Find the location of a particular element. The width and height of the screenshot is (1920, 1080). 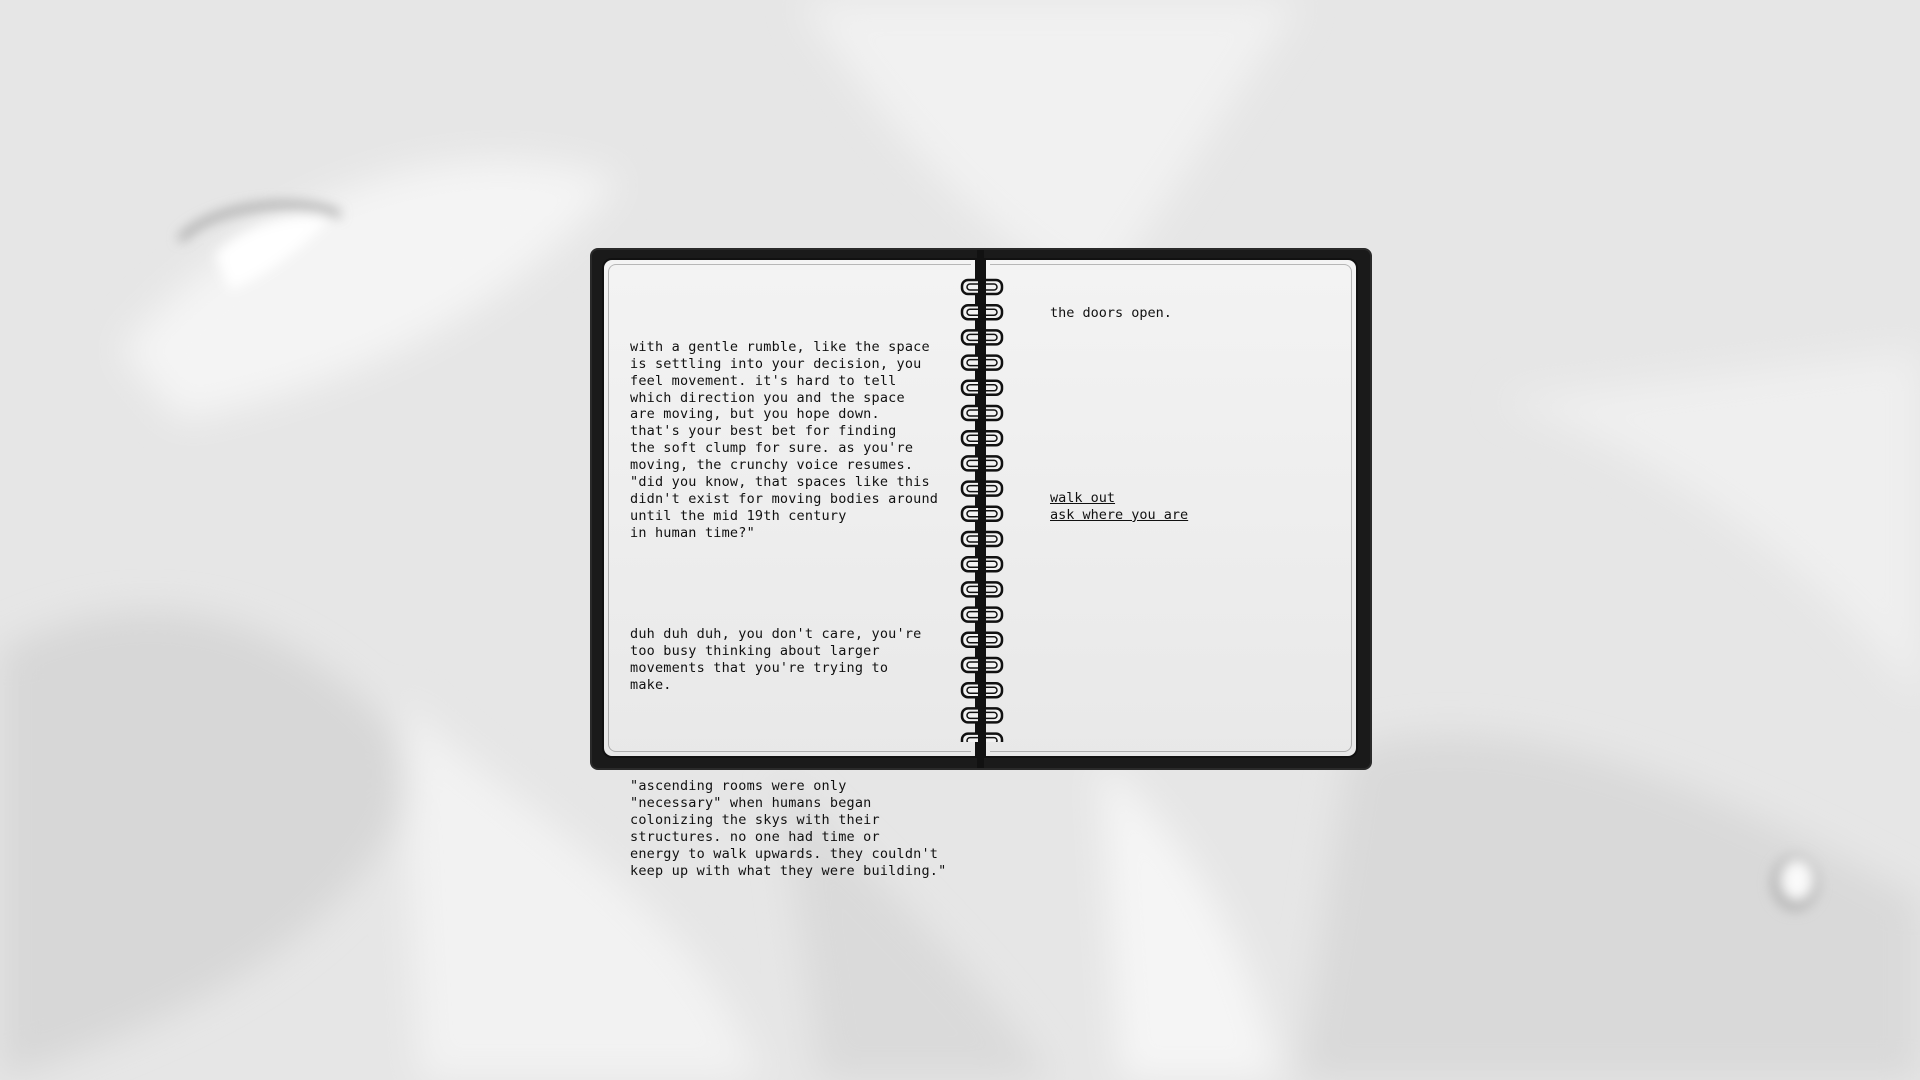

scene-text: the doors open. is located at coordinates (1111, 313).